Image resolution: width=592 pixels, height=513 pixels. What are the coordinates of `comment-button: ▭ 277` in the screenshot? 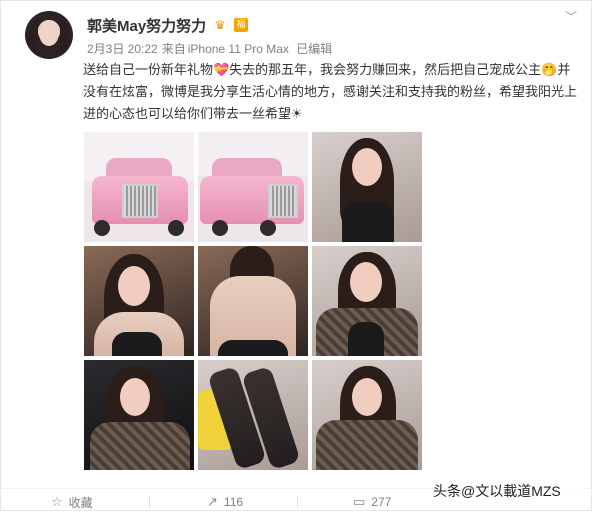 It's located at (372, 502).